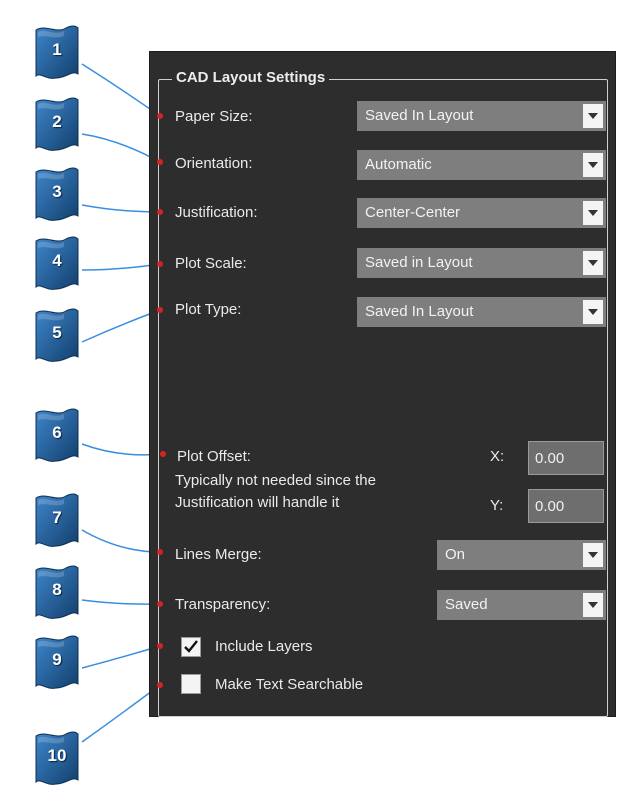 The height and width of the screenshot is (798, 625). What do you see at coordinates (566, 458) in the screenshot?
I see `offset-x-input: 0.00` at bounding box center [566, 458].